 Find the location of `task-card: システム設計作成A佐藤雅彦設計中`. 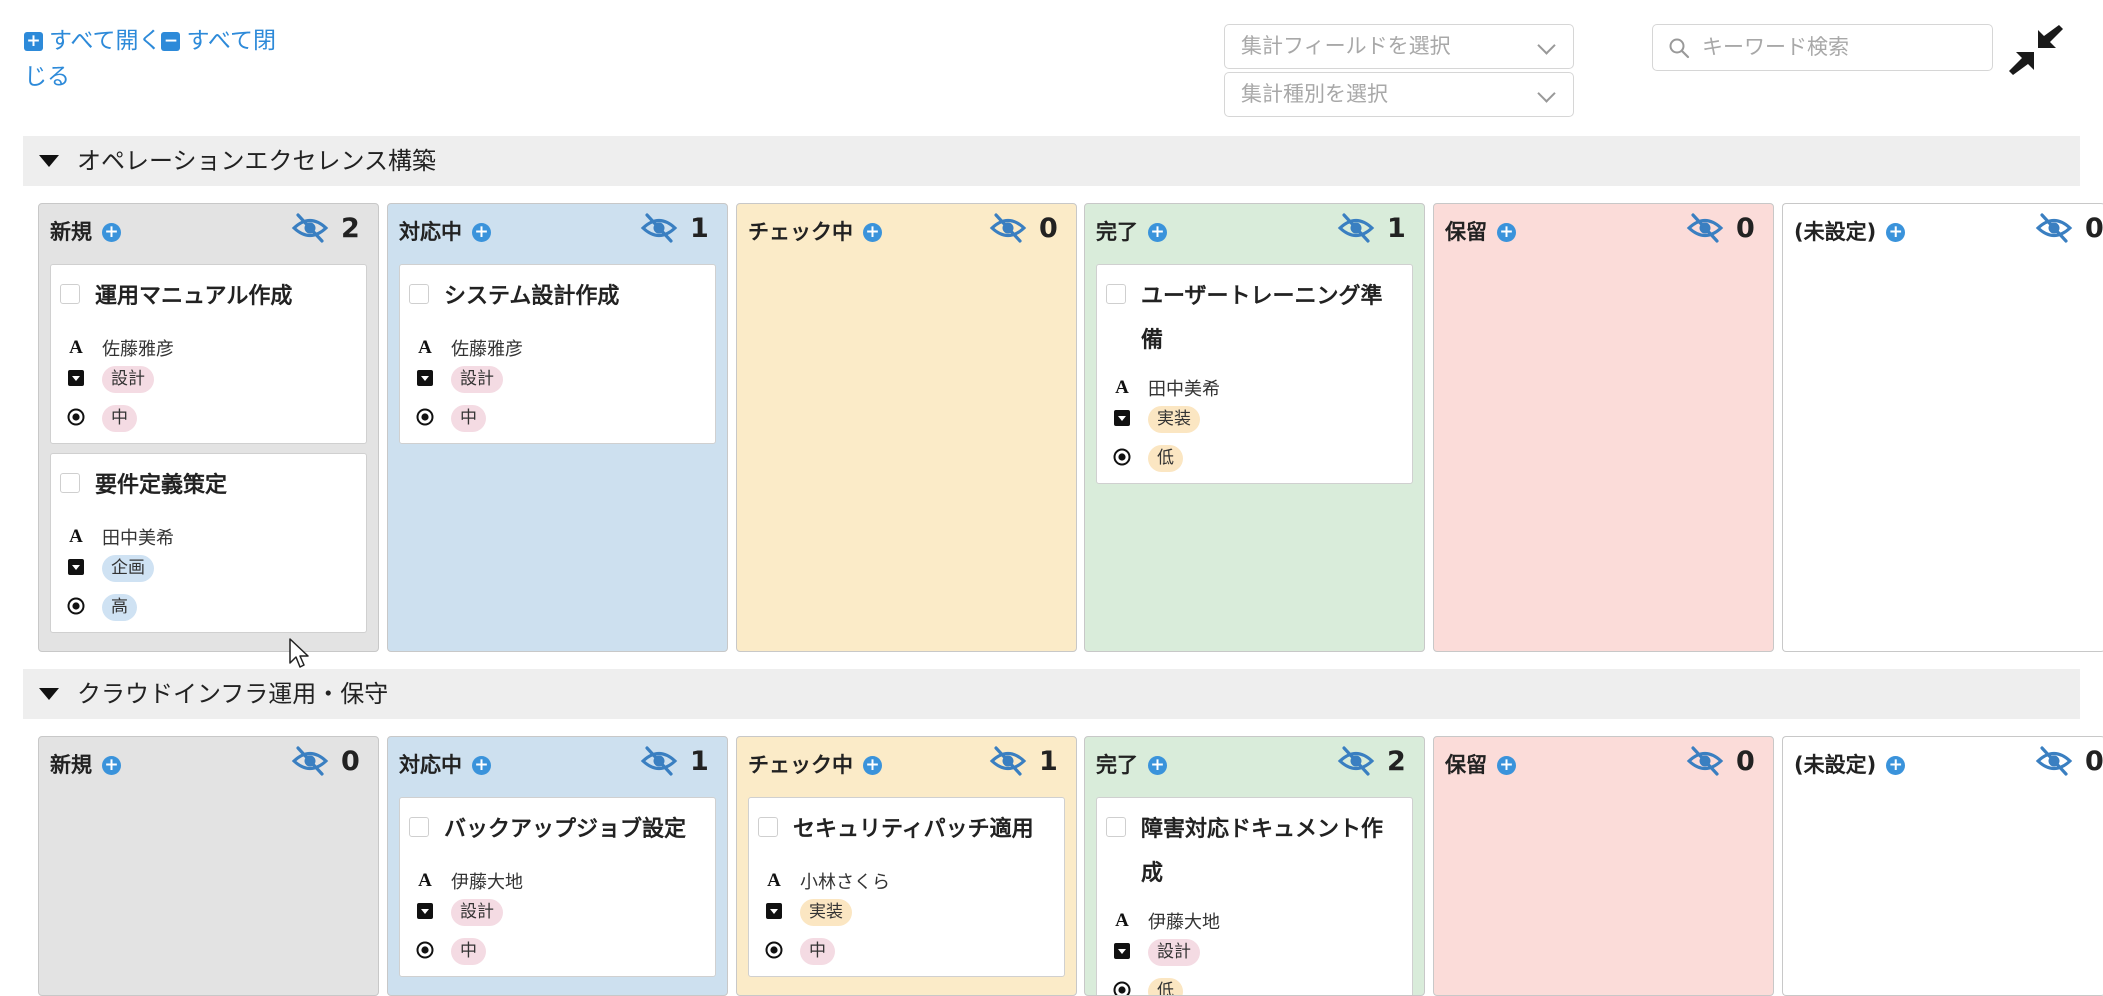

task-card: システム設計作成A佐藤雅彦設計中 is located at coordinates (557, 354).